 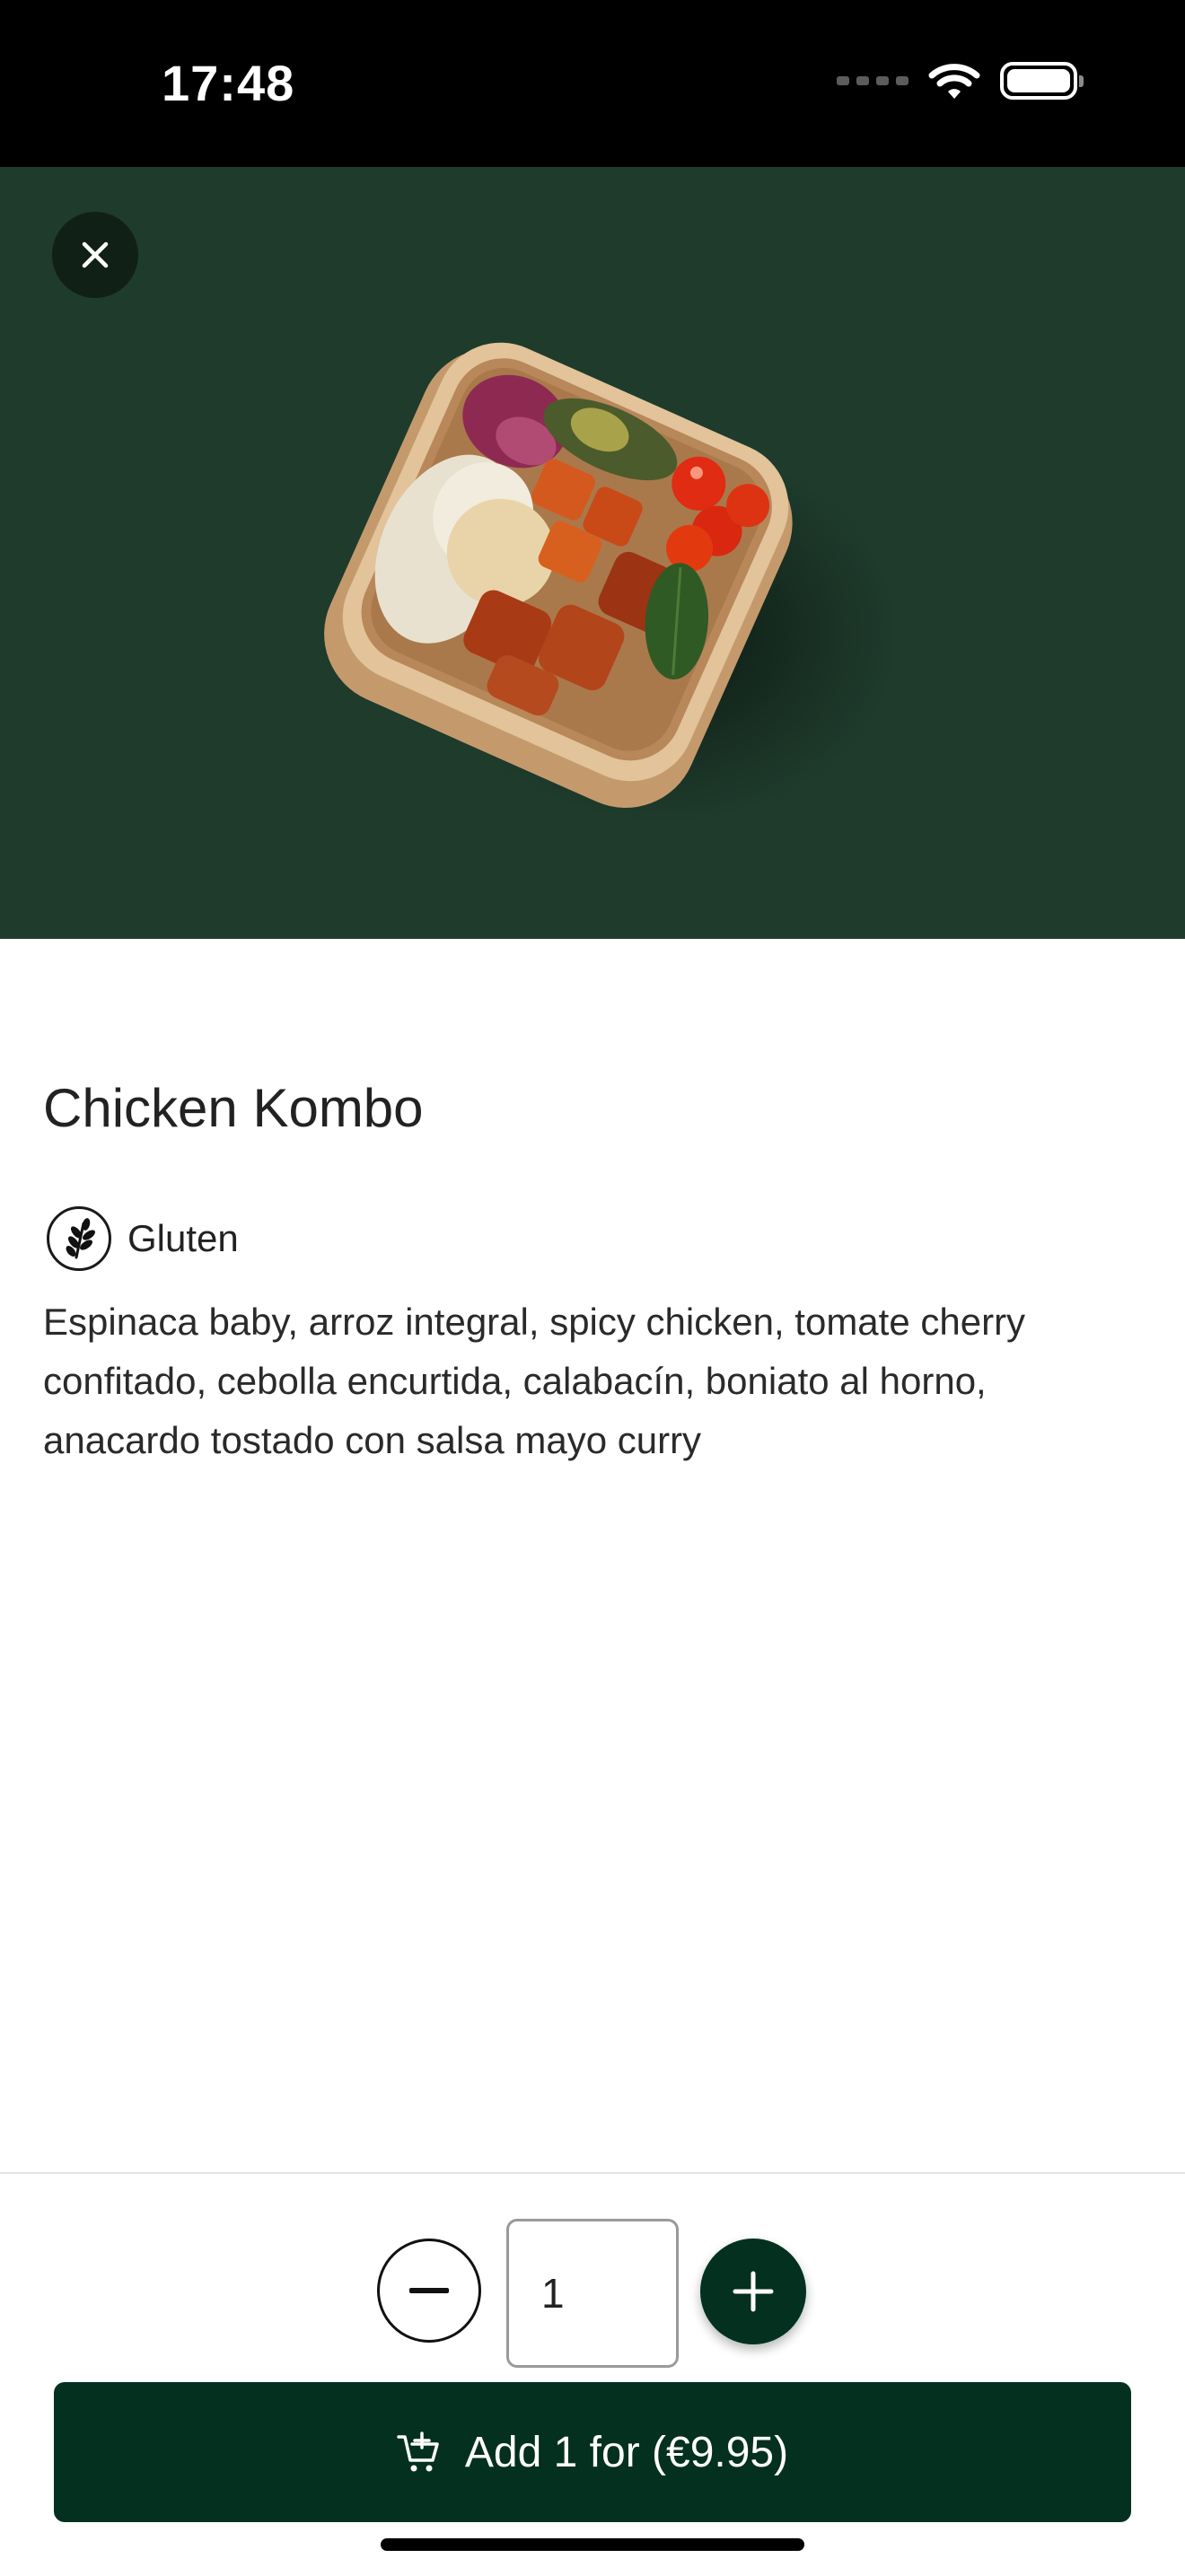 I want to click on close-button, so click(x=95, y=255).